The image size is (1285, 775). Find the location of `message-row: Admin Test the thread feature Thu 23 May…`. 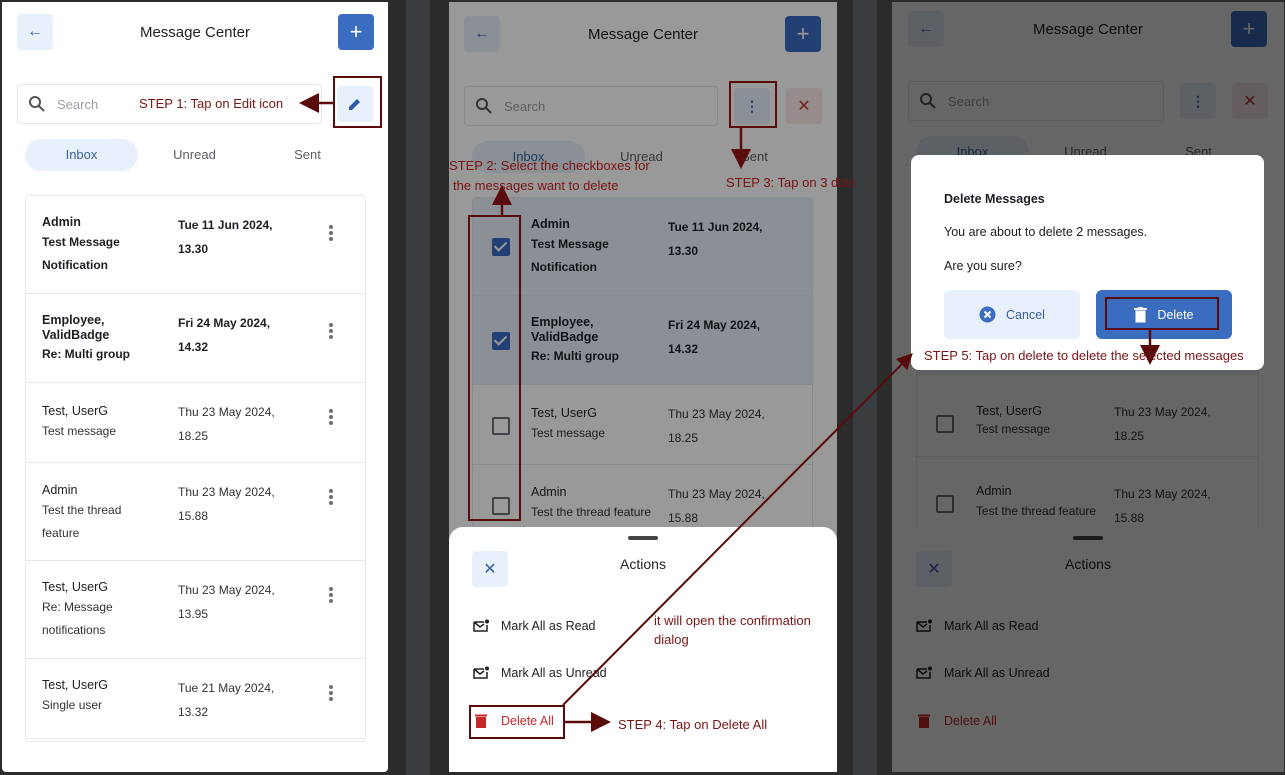

message-row: Admin Test the thread feature Thu 23 May… is located at coordinates (195, 512).